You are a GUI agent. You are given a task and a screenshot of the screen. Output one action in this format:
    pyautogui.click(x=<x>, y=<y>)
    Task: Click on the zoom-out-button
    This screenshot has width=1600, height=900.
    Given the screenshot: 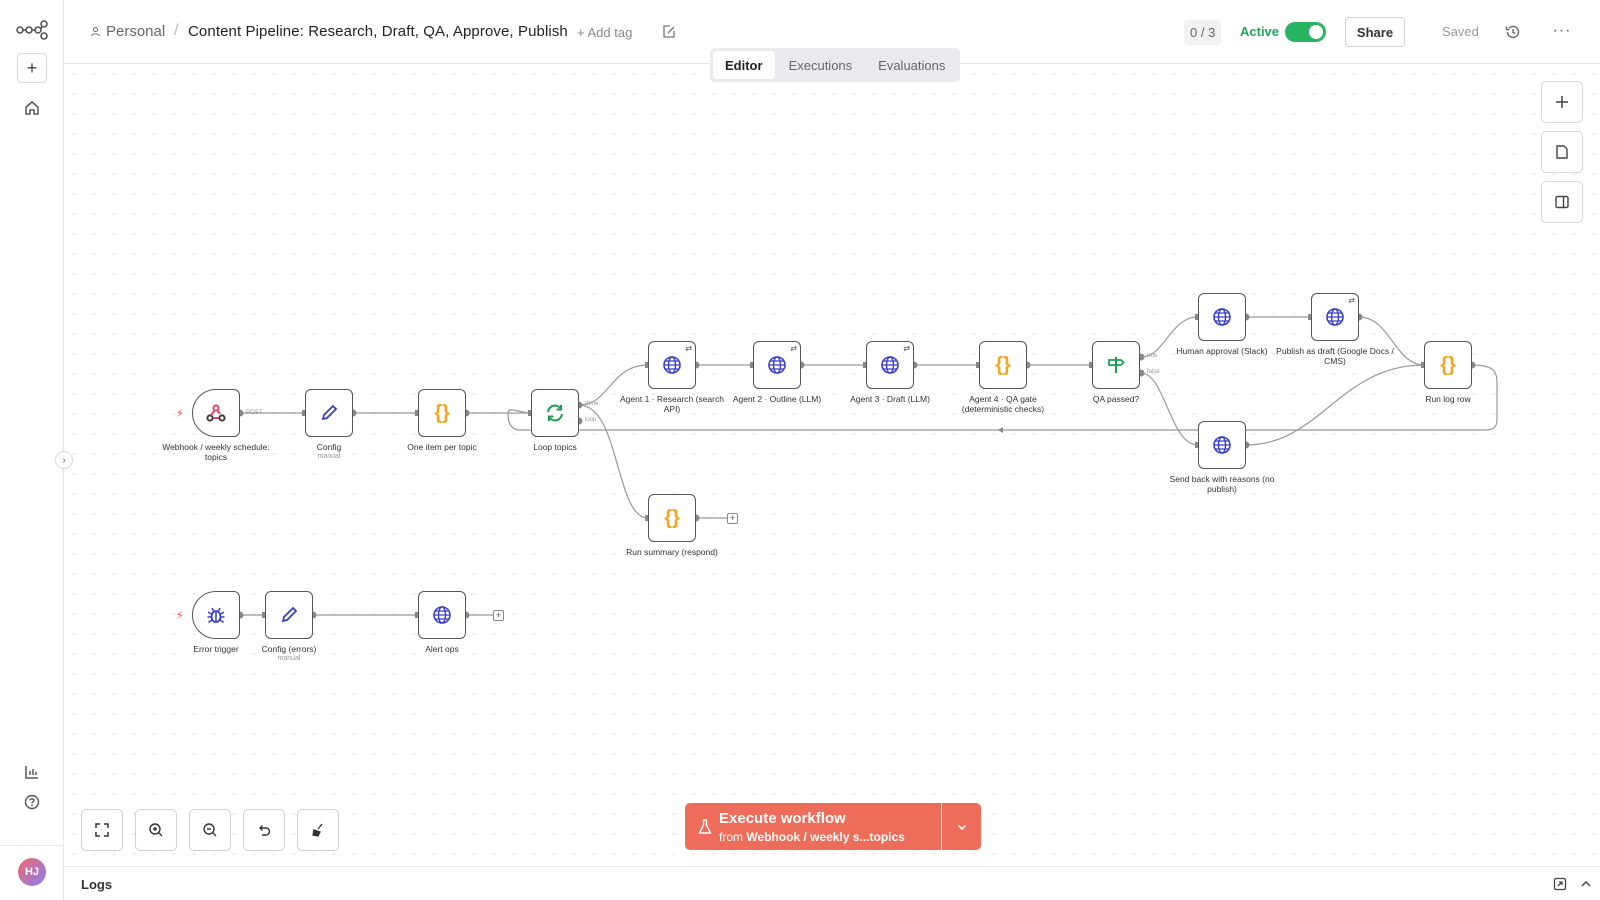 What is the action you would take?
    pyautogui.click(x=210, y=830)
    